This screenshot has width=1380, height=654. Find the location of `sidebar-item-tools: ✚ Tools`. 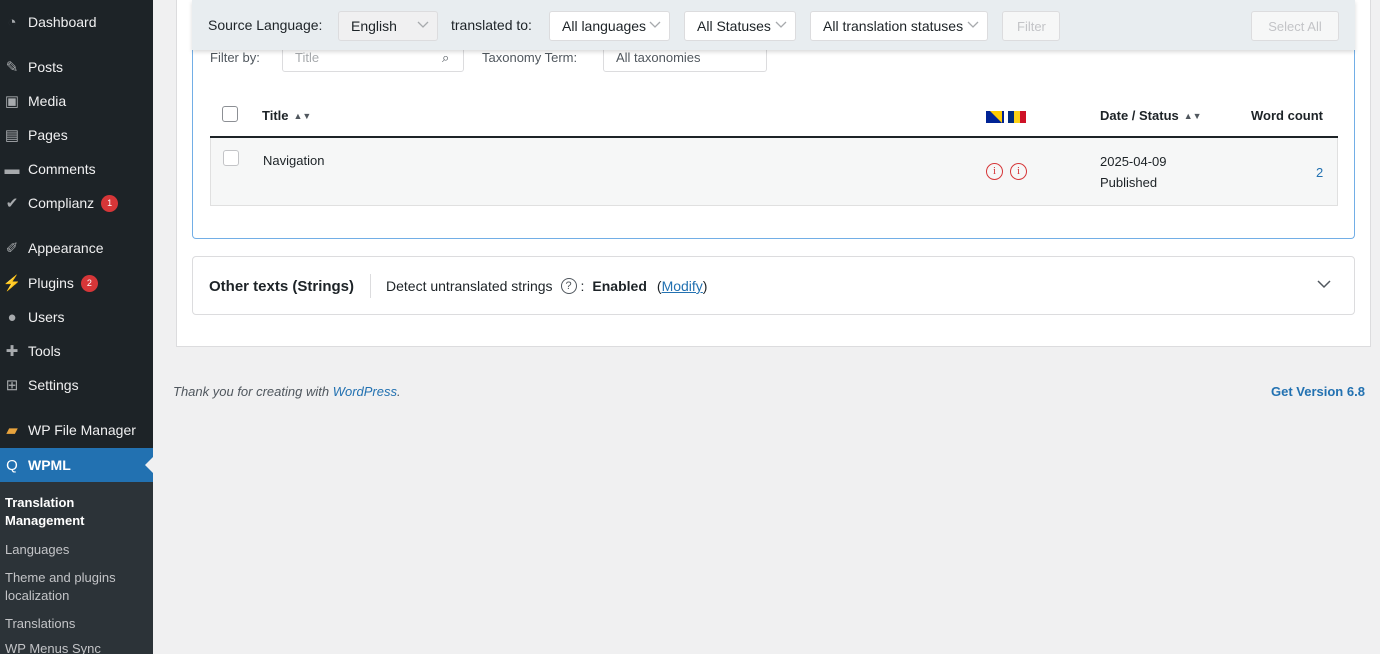

sidebar-item-tools: ✚ Tools is located at coordinates (76, 351).